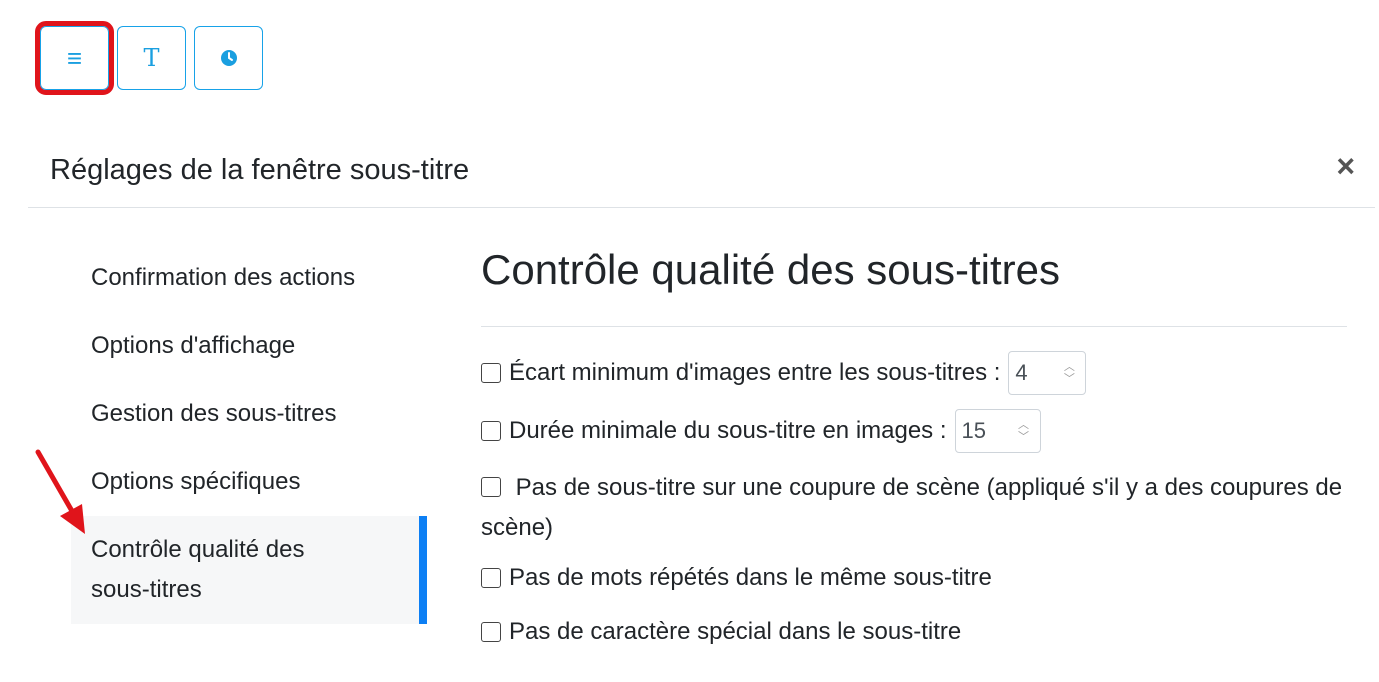  I want to click on modal-title: Réglages de la fenêtre sous-titre, so click(260, 170).